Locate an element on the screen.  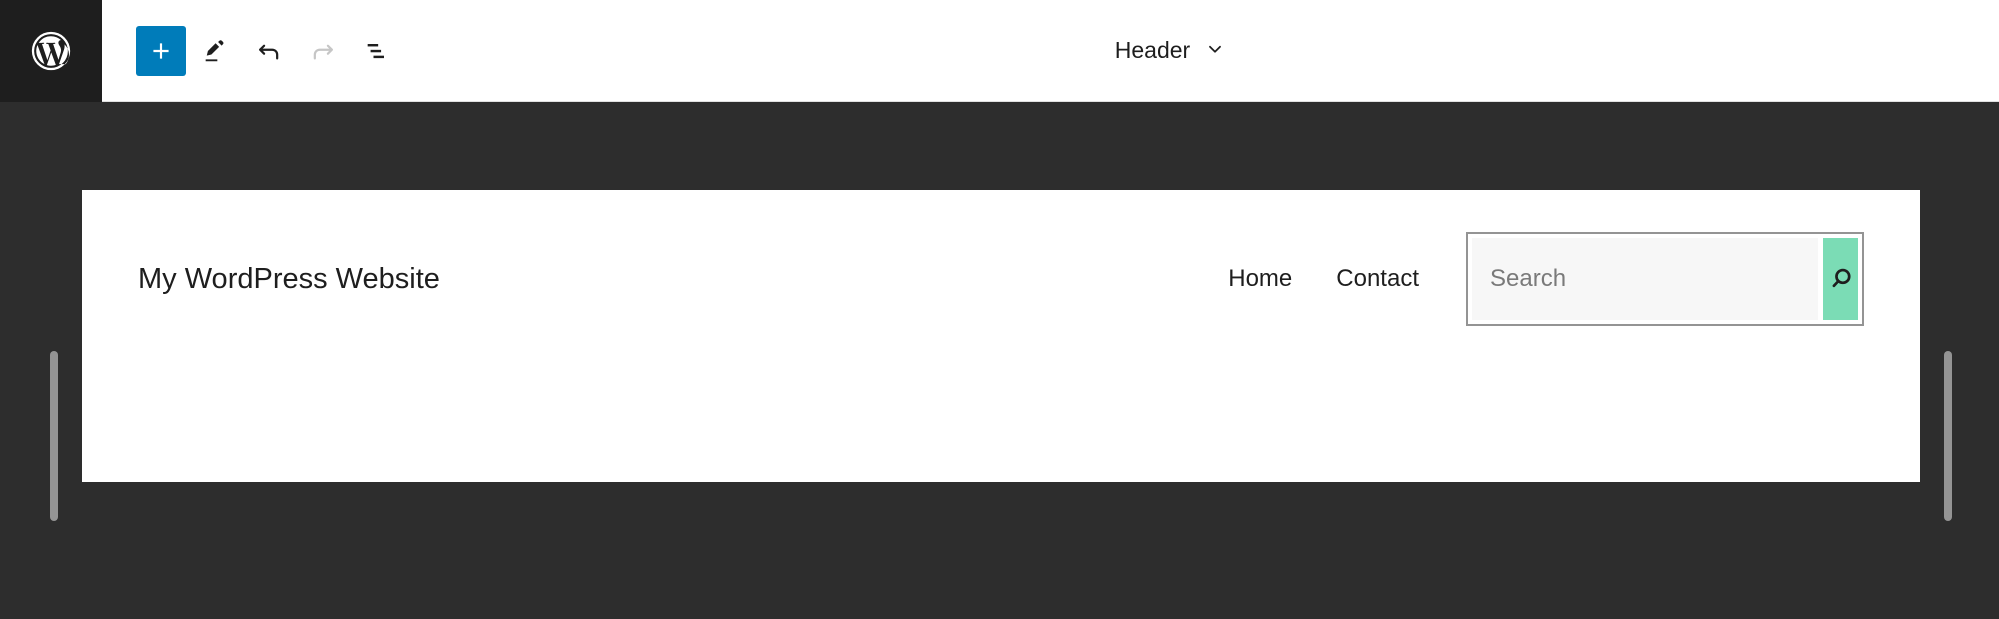
wordpress-logo-icon is located at coordinates (51, 51).